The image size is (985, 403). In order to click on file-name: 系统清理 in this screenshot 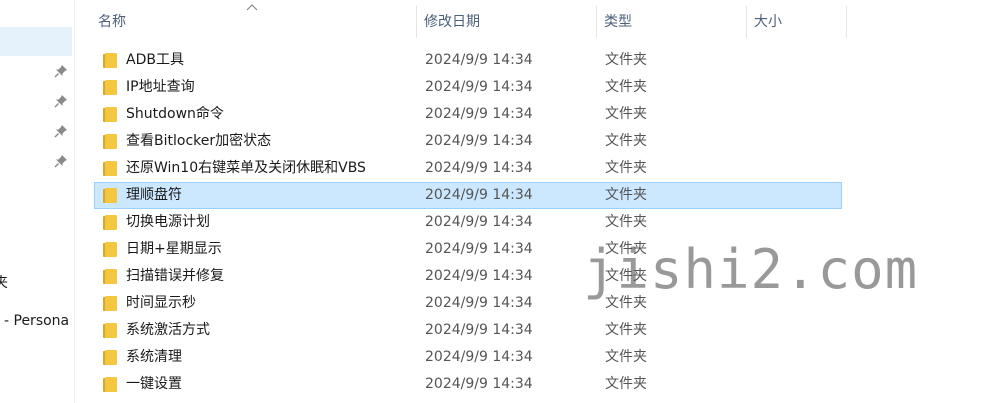, I will do `click(154, 357)`.